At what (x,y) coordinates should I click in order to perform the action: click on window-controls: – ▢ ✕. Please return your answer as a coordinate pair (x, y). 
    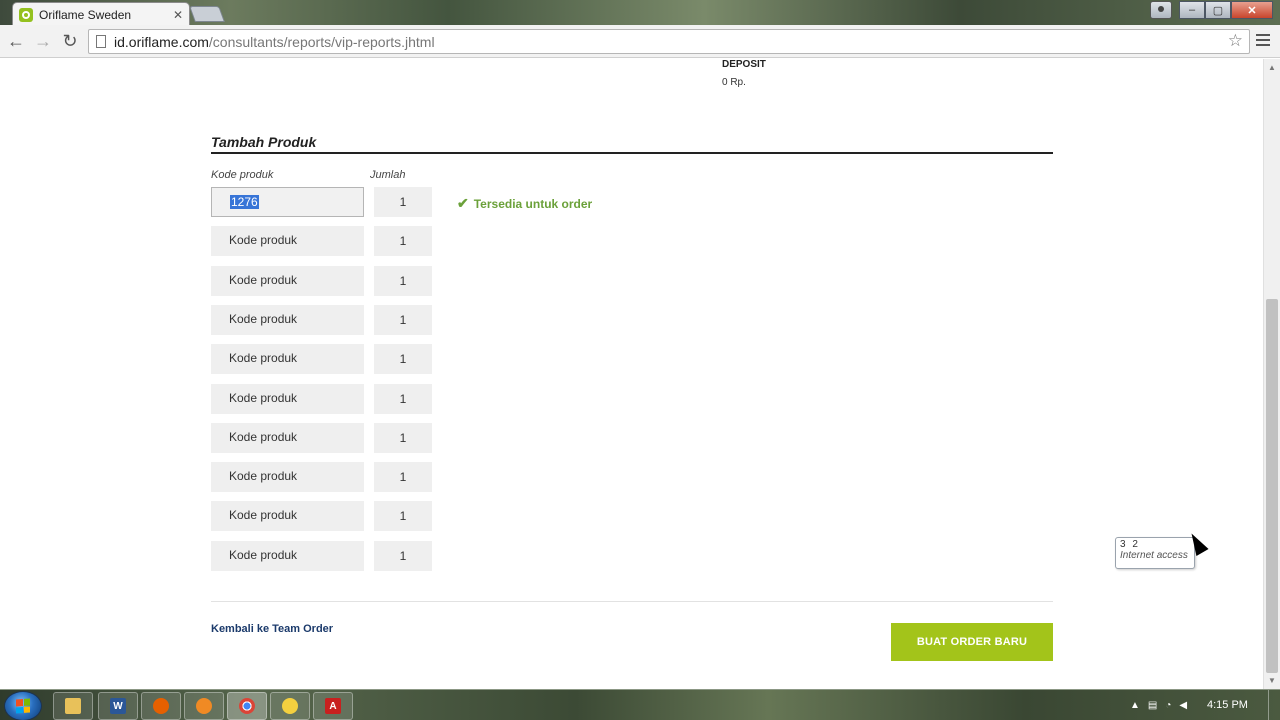
    Looking at the image, I should click on (1226, 10).